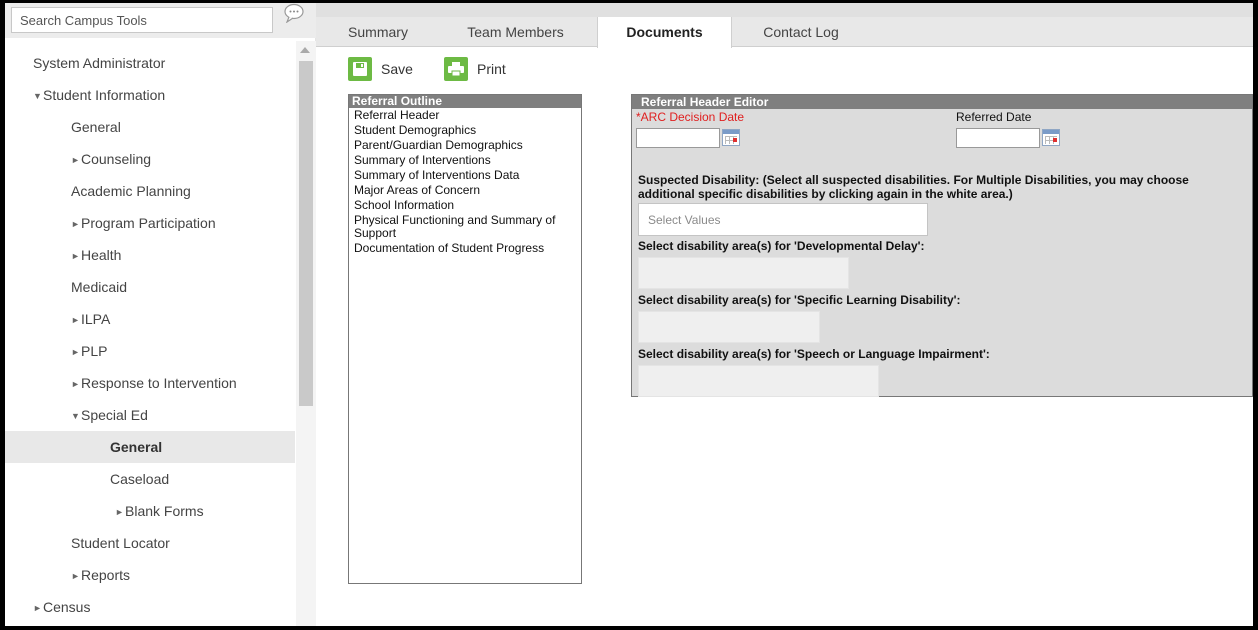 The width and height of the screenshot is (1258, 630). What do you see at coordinates (94, 351) in the screenshot?
I see `sidebar-item-label: PLP` at bounding box center [94, 351].